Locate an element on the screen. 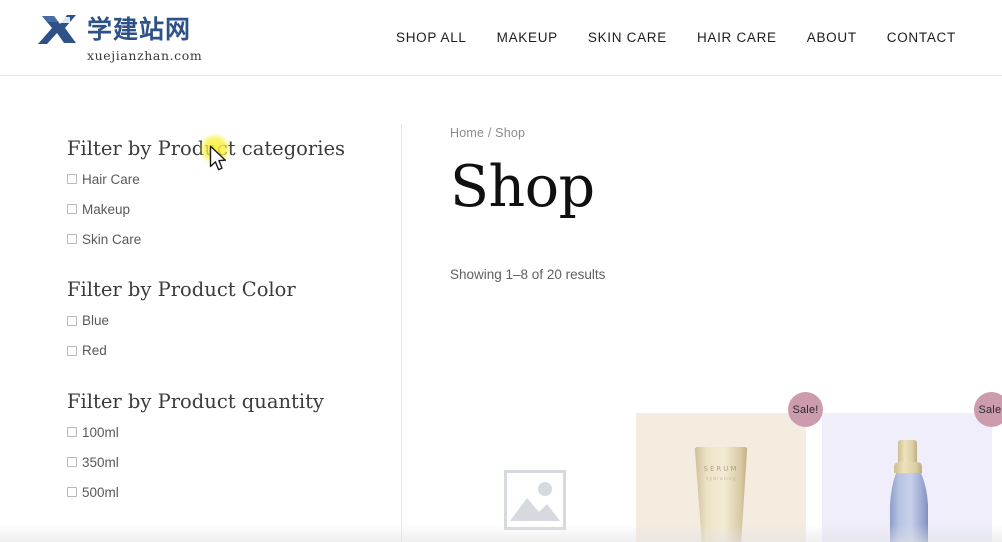  filter-option-label: 350ml is located at coordinates (100, 462).